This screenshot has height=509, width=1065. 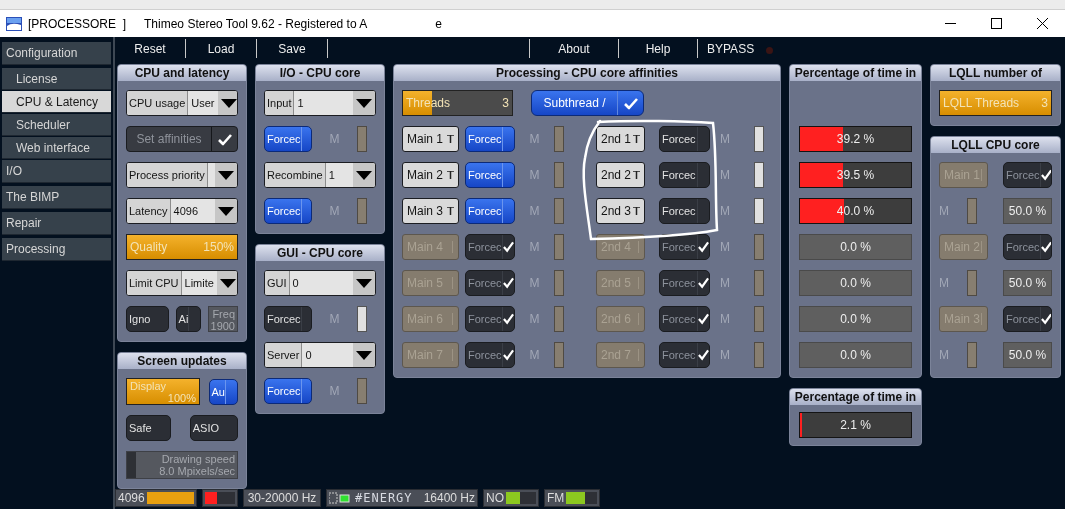 What do you see at coordinates (56, 125) in the screenshot?
I see `sidebar-item: Scheduler` at bounding box center [56, 125].